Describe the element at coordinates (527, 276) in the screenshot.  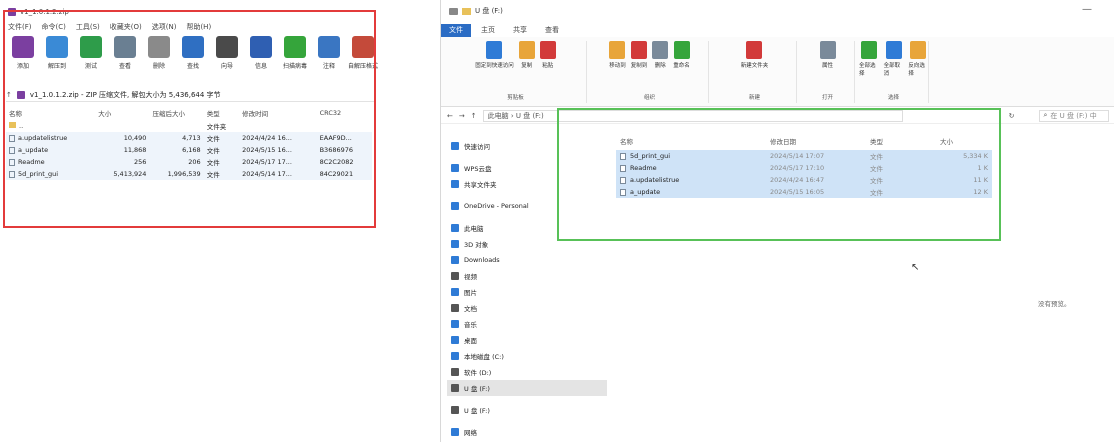
I see `nav-item: 视频` at that location.